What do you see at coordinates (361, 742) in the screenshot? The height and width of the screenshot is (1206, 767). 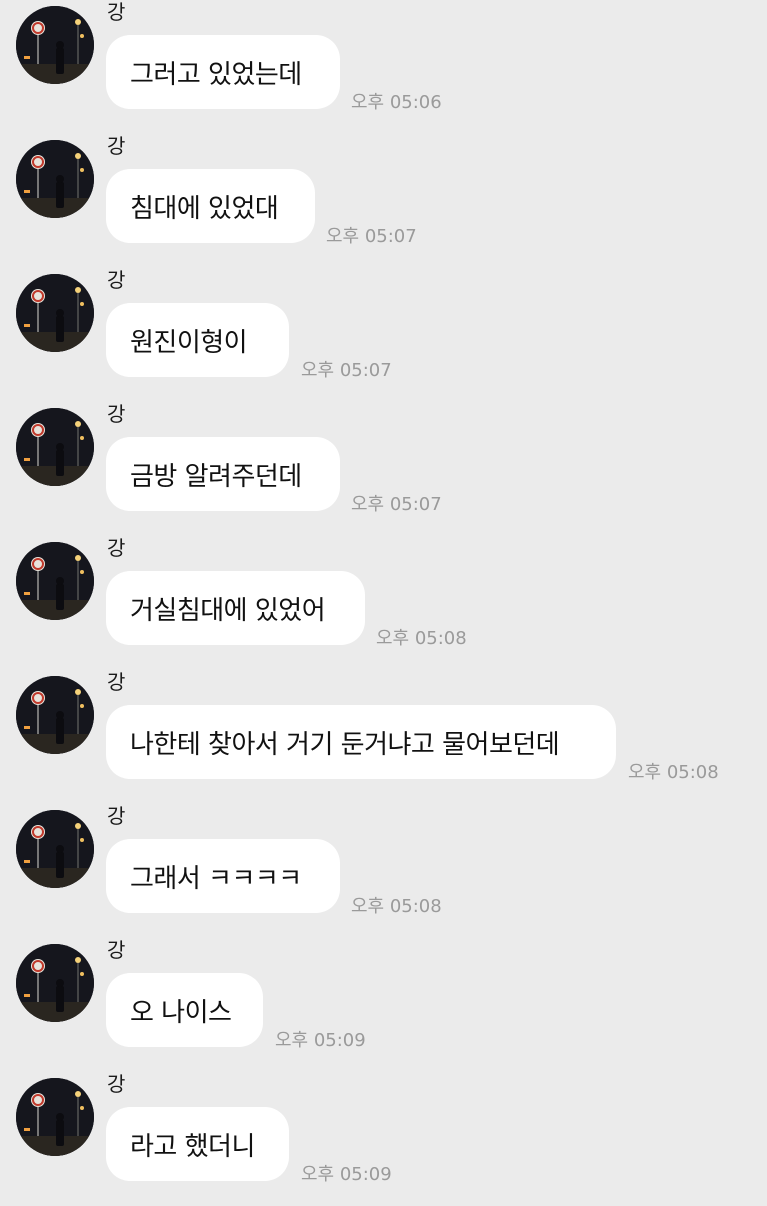 I see `message-bubble: 나한테 찾아서 거기 둔거냐고 물어보던데` at bounding box center [361, 742].